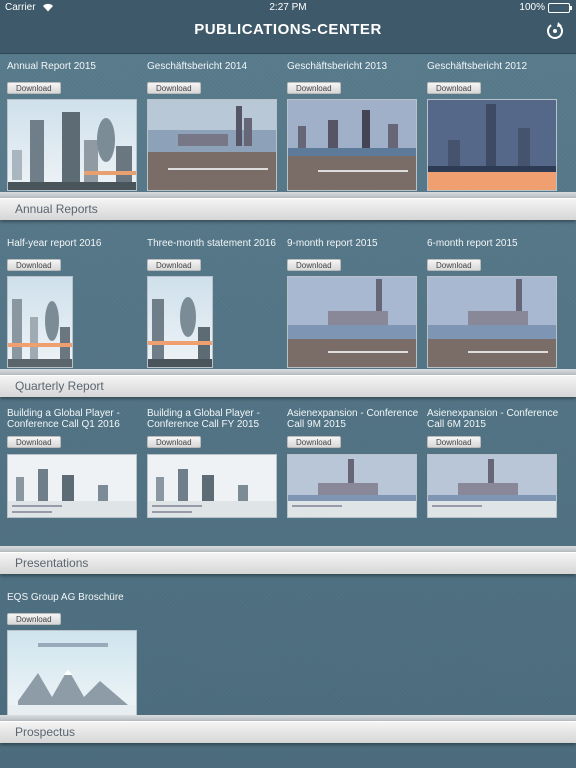 This screenshot has width=576, height=768. Describe the element at coordinates (288, 29) in the screenshot. I see `page-title: PUBLICATIONS-CENTER` at that location.